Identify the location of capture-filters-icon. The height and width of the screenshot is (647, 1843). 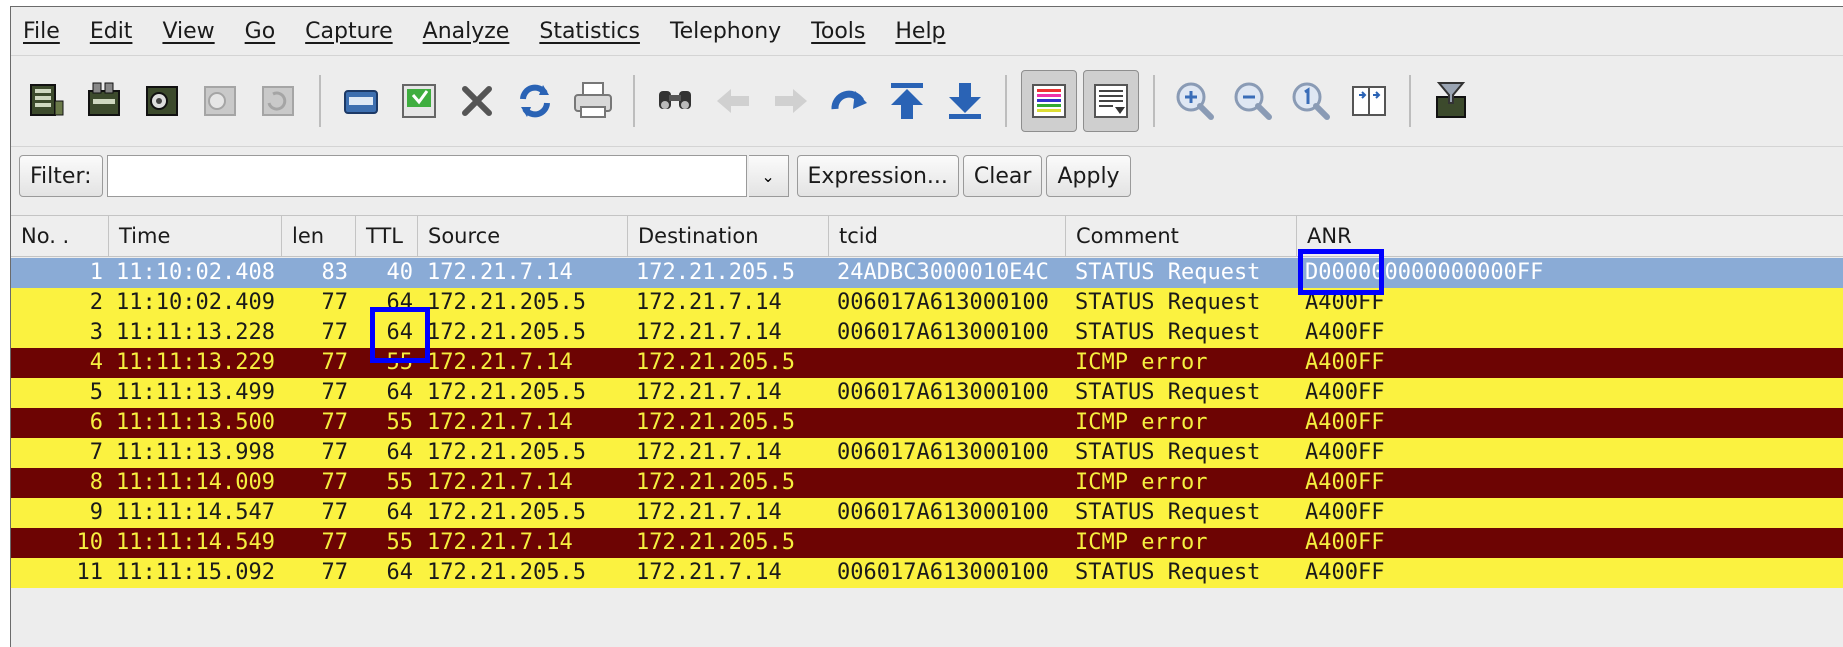
(1451, 101).